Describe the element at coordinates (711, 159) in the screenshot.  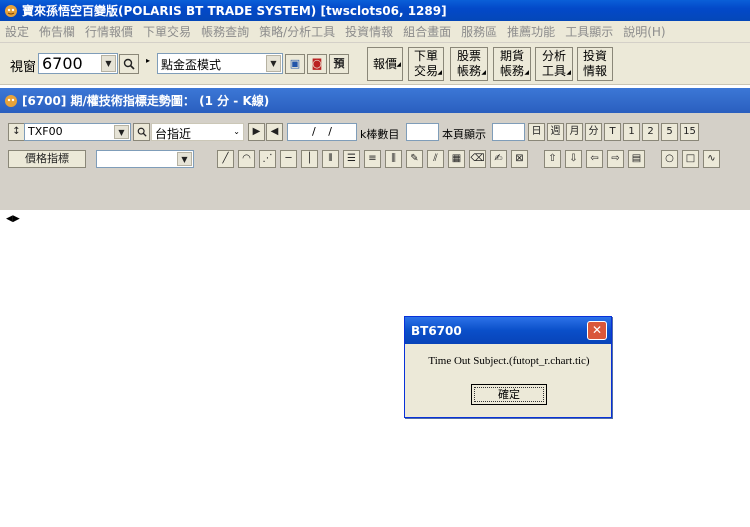
I see `wave-tool-button: ∿` at that location.